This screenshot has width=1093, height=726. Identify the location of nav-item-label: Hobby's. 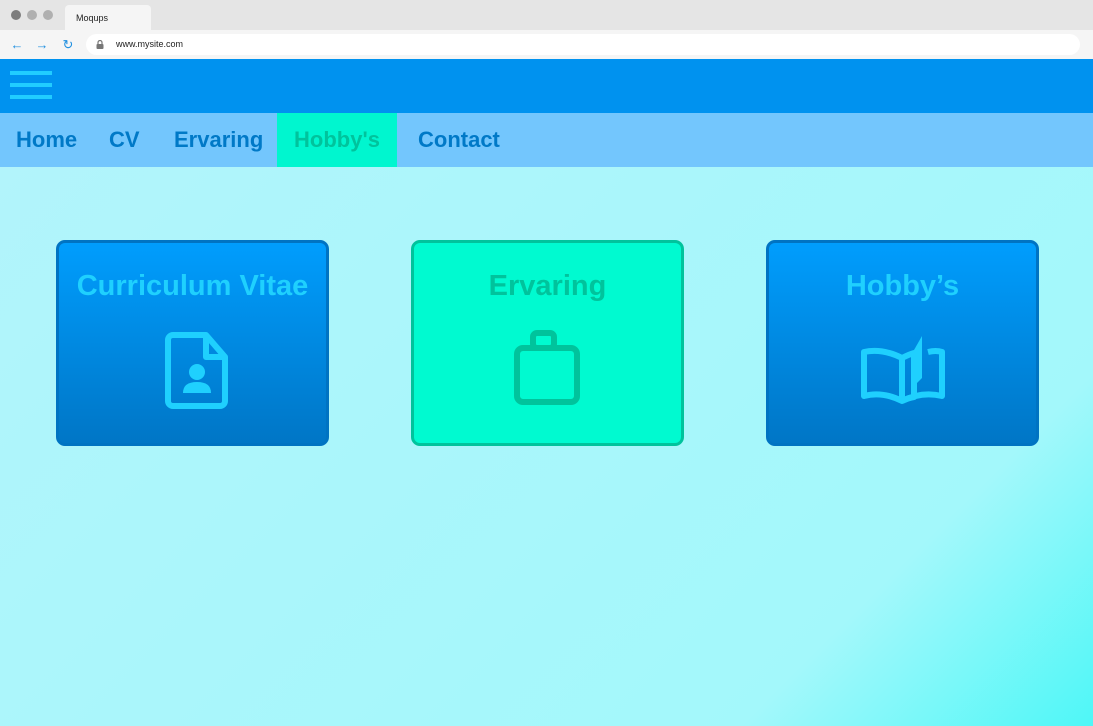
(337, 139).